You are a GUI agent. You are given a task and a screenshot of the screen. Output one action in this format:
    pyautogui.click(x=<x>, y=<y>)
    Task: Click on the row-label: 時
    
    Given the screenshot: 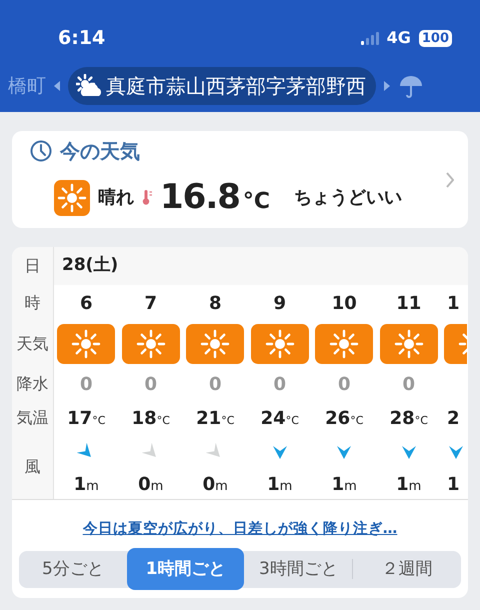 What is the action you would take?
    pyautogui.click(x=32, y=303)
    